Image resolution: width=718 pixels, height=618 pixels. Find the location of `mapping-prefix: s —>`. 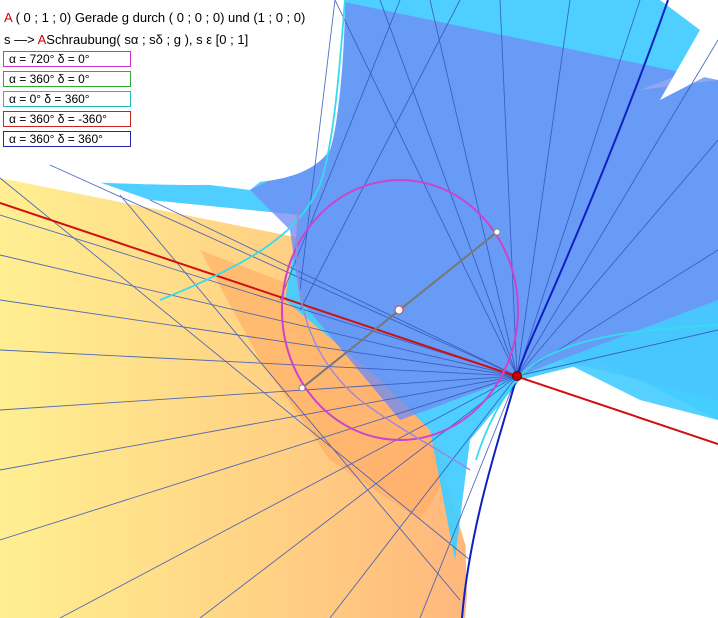

mapping-prefix: s —> is located at coordinates (21, 39).